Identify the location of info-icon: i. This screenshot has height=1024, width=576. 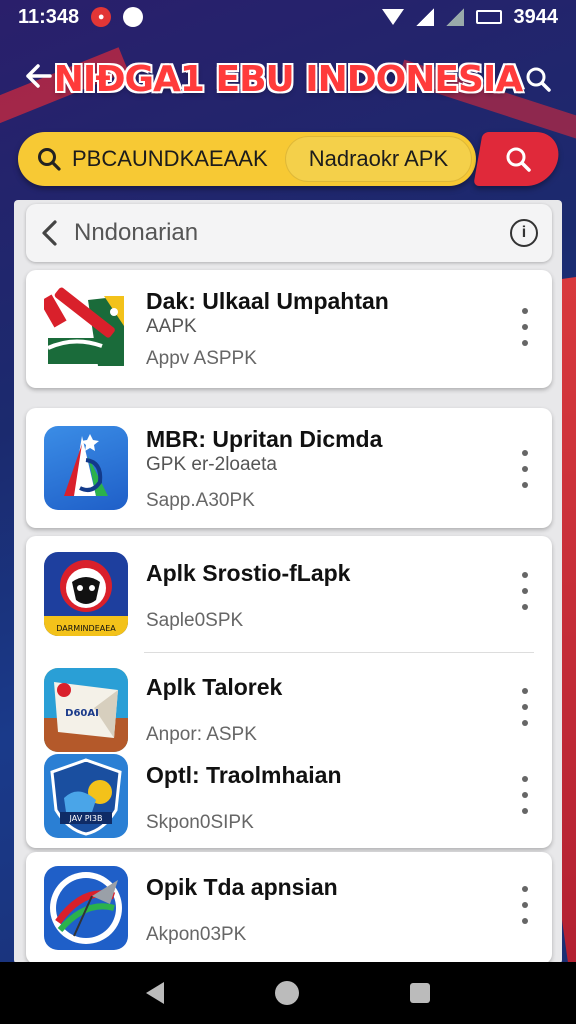
(524, 233).